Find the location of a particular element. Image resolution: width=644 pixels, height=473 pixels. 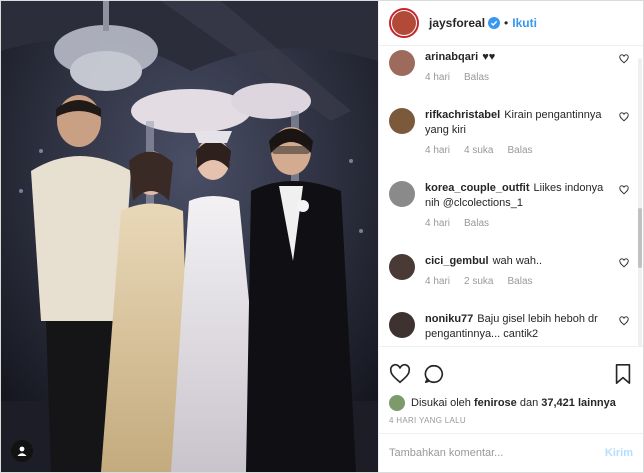

comment-item: arinabqari ♥♥ 4 hari Balas is located at coordinates (511, 66).